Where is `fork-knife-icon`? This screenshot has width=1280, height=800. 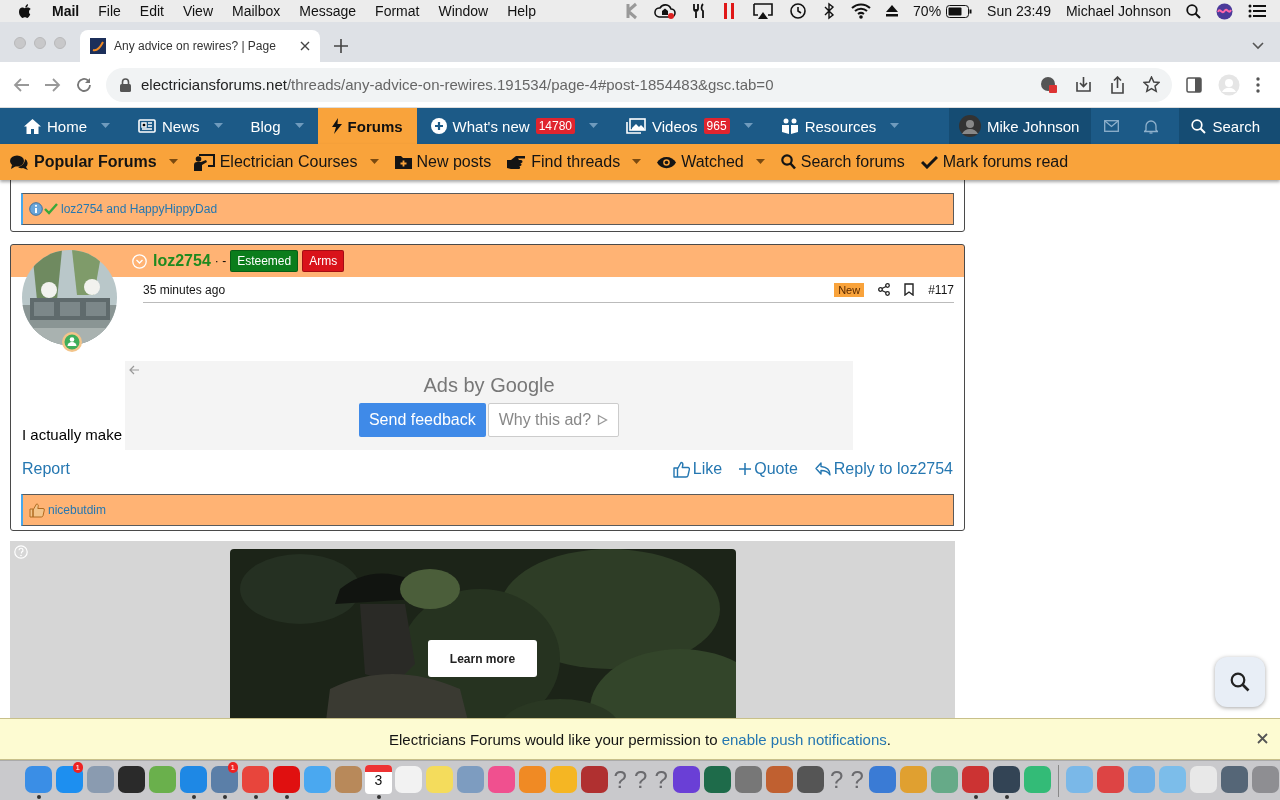
fork-knife-icon is located at coordinates (699, 11).